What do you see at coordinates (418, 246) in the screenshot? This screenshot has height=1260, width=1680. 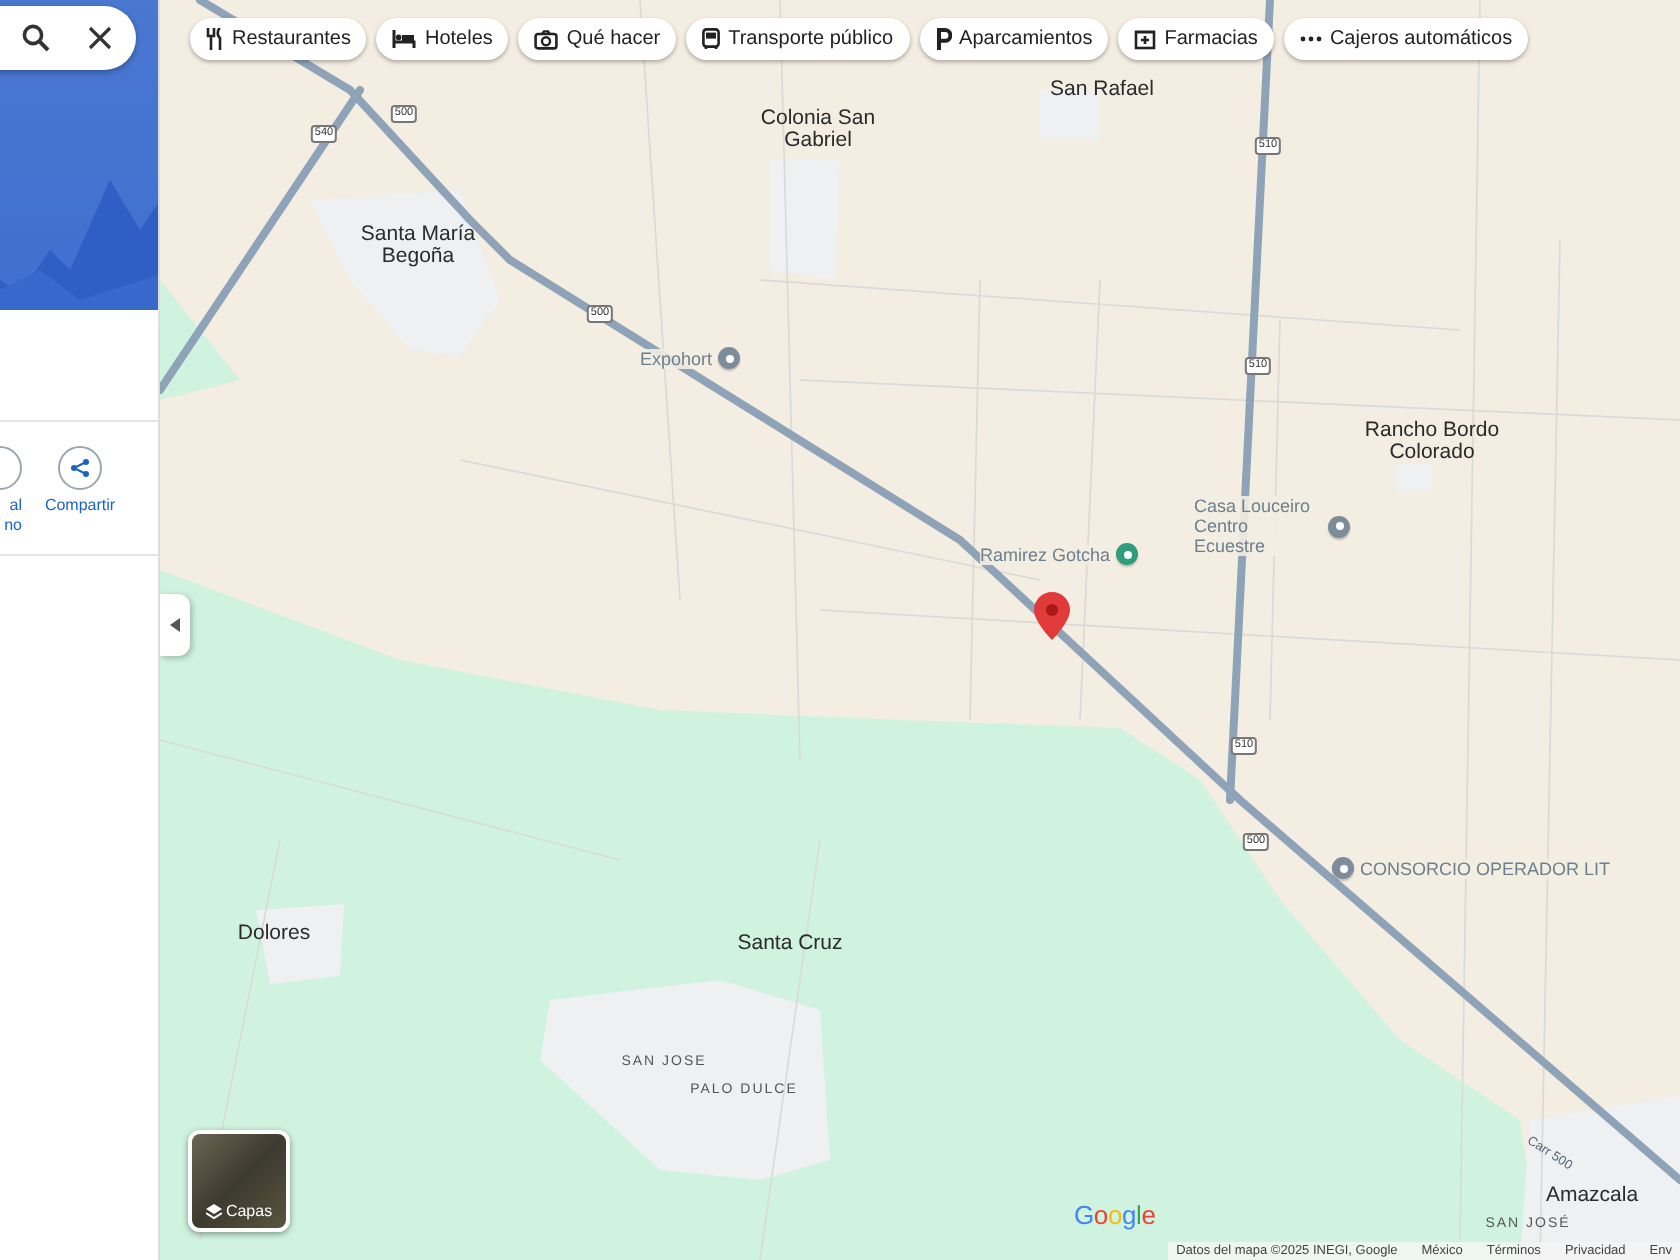 I see `place-label: Santa María Begoña` at bounding box center [418, 246].